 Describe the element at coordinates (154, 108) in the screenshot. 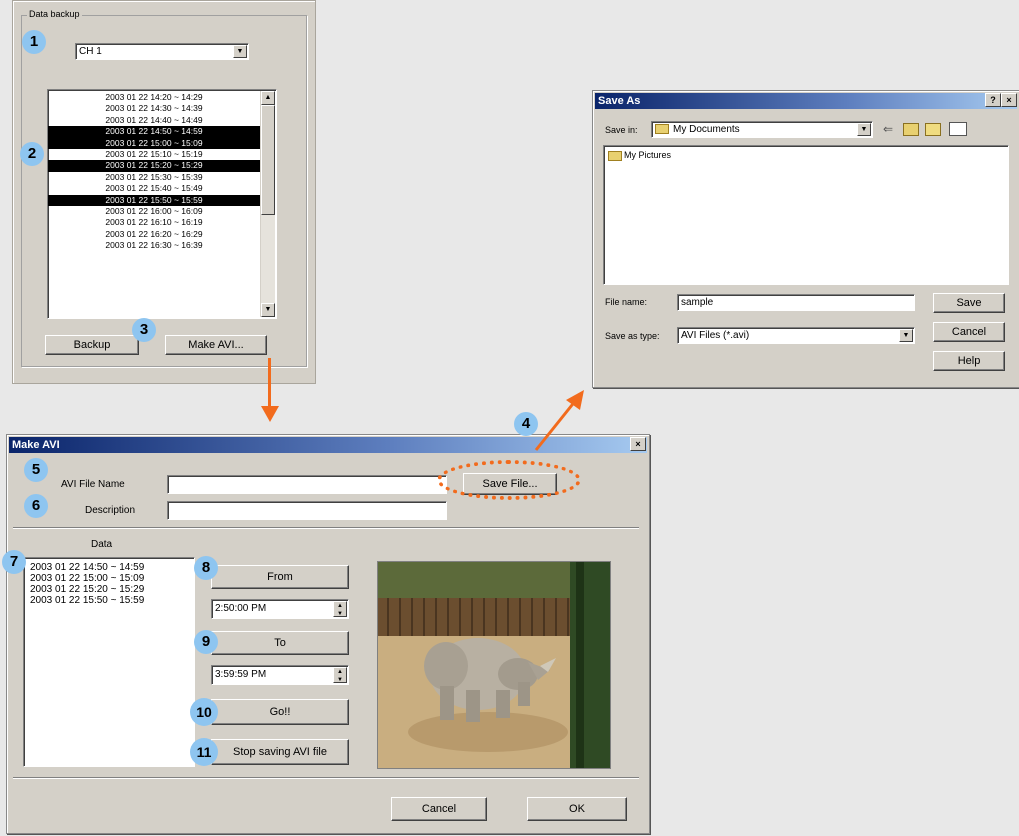

I see `list-item: 2003 01 22 14:30 ~ 14:39` at that location.